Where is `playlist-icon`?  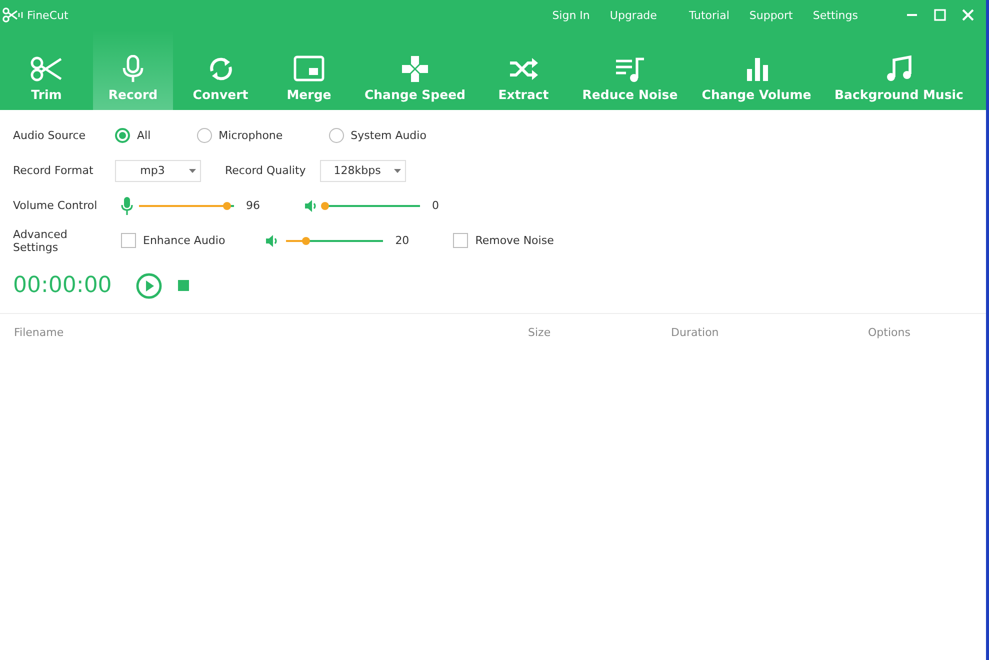 playlist-icon is located at coordinates (630, 69).